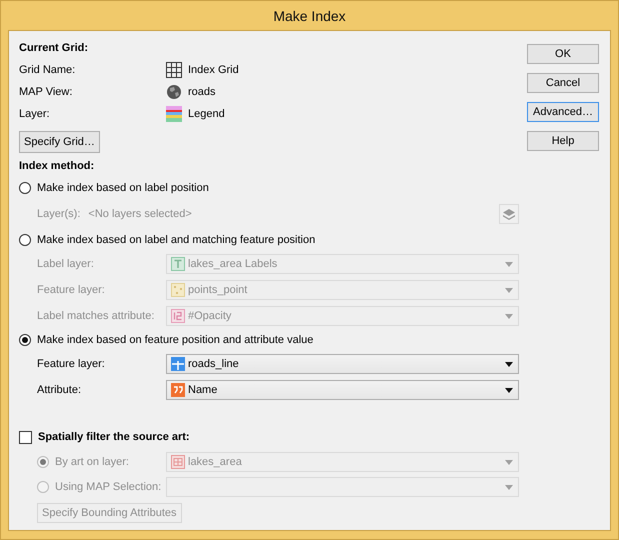 Image resolution: width=619 pixels, height=540 pixels. Describe the element at coordinates (175, 340) in the screenshot. I see `radio-label: Make index based on feature position and attribute value` at that location.